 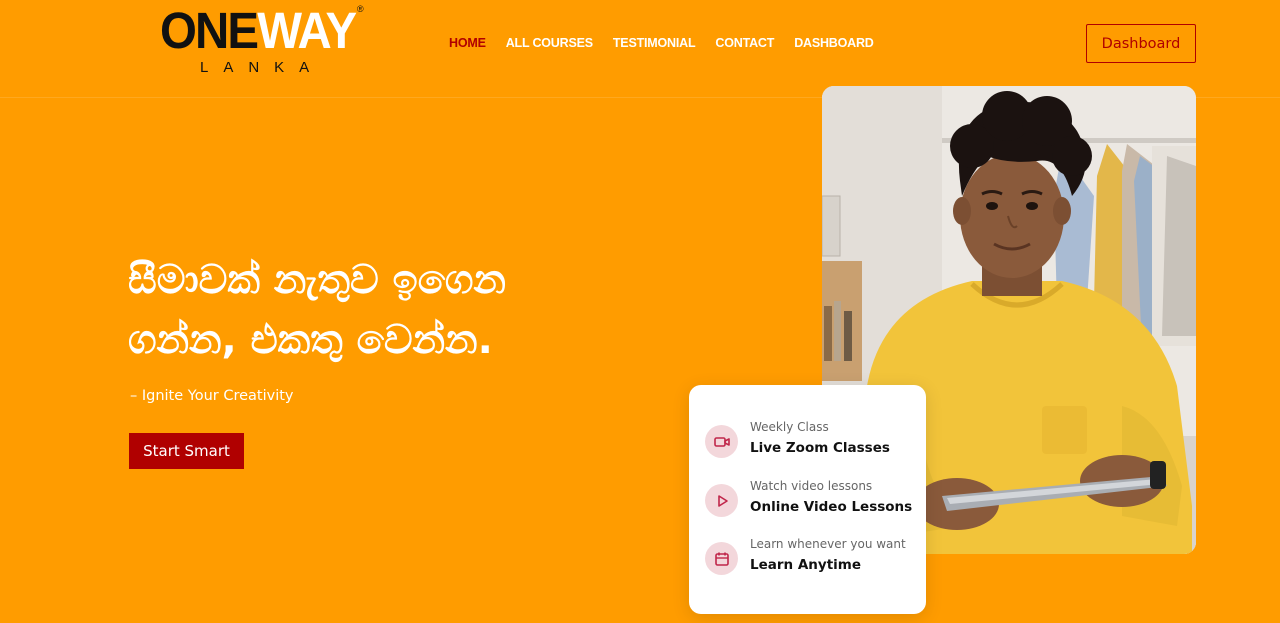 What do you see at coordinates (549, 43) in the screenshot?
I see `nav-all-courses: ALL COURSES` at bounding box center [549, 43].